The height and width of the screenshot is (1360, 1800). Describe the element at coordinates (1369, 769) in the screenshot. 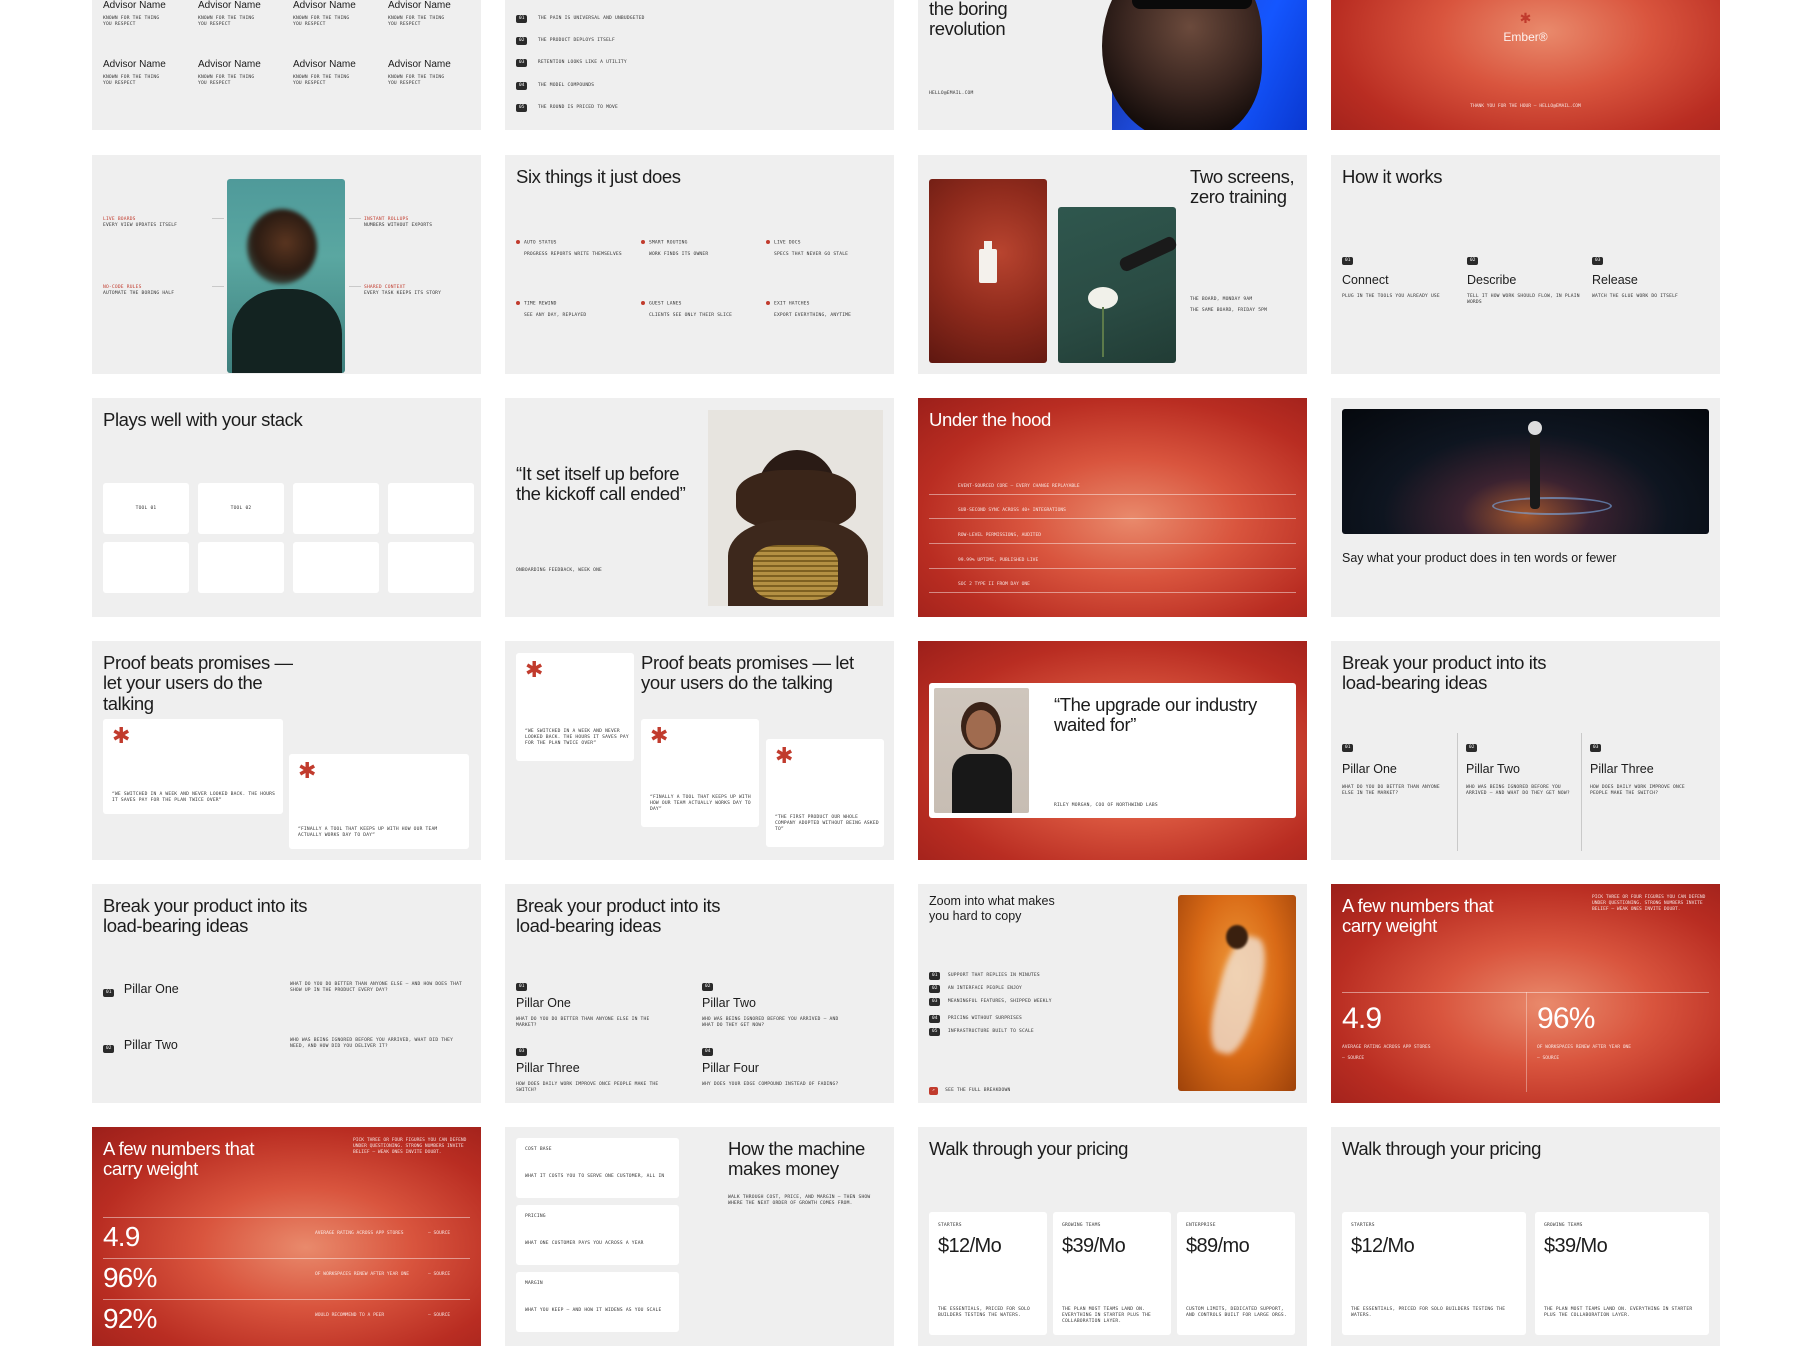

I see `pillar-label: Pillar One` at that location.